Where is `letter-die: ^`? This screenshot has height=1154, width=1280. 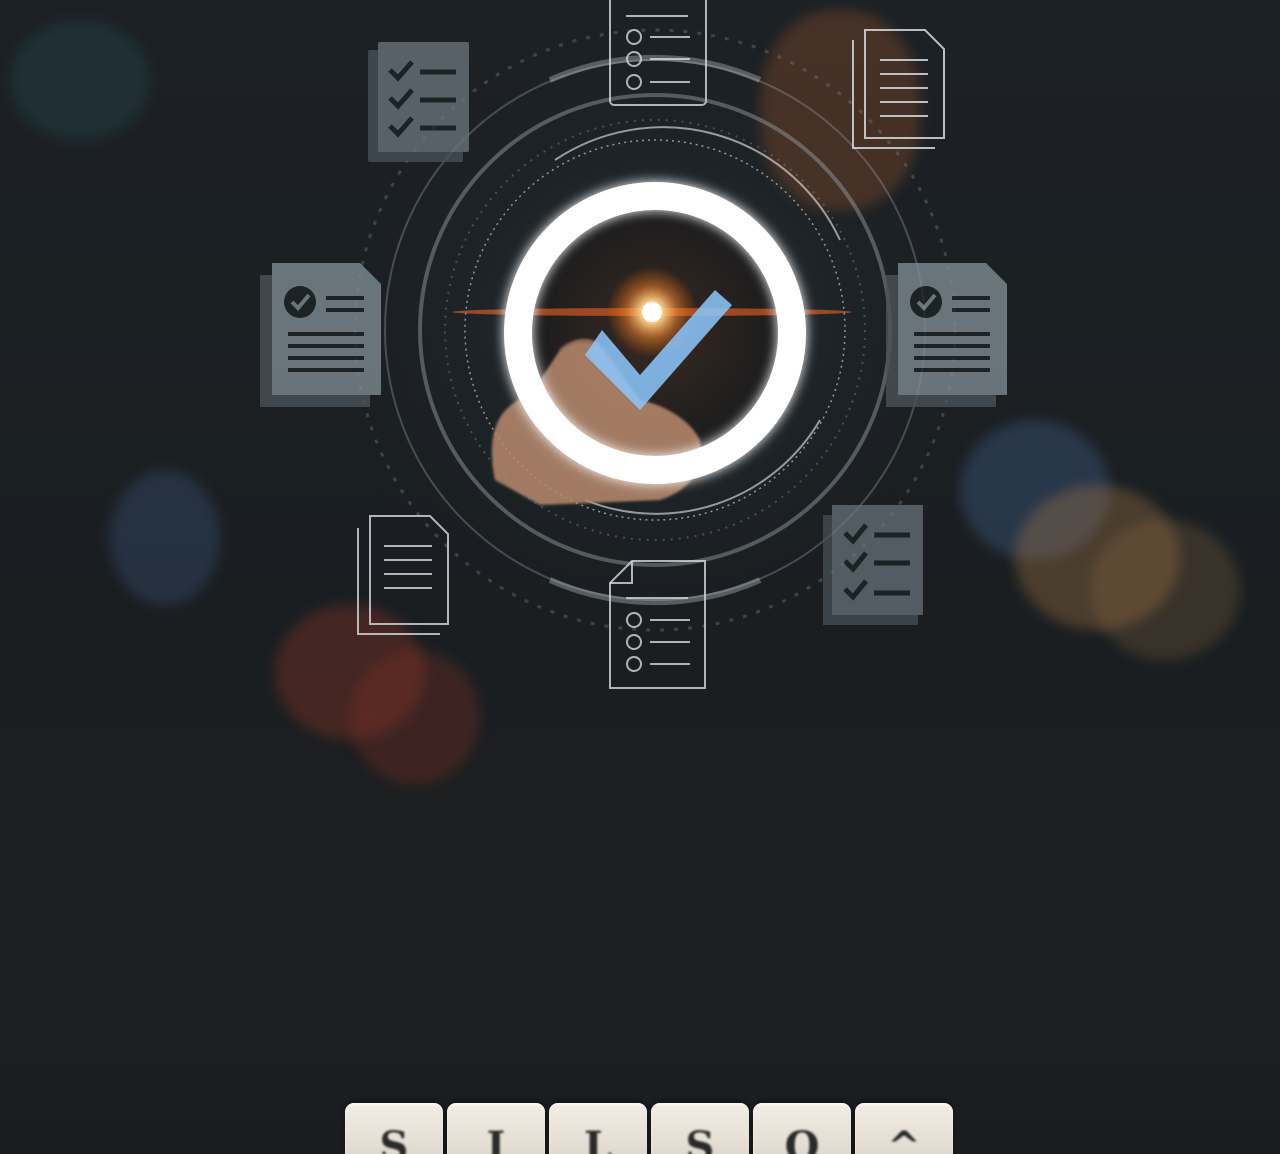 letter-die: ^ is located at coordinates (904, 1128).